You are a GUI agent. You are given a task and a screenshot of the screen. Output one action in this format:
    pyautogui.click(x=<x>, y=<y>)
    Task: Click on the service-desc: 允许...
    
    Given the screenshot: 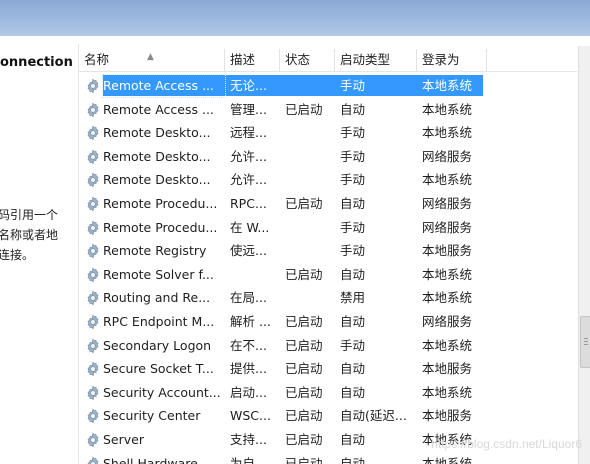 What is the action you would take?
    pyautogui.click(x=248, y=156)
    